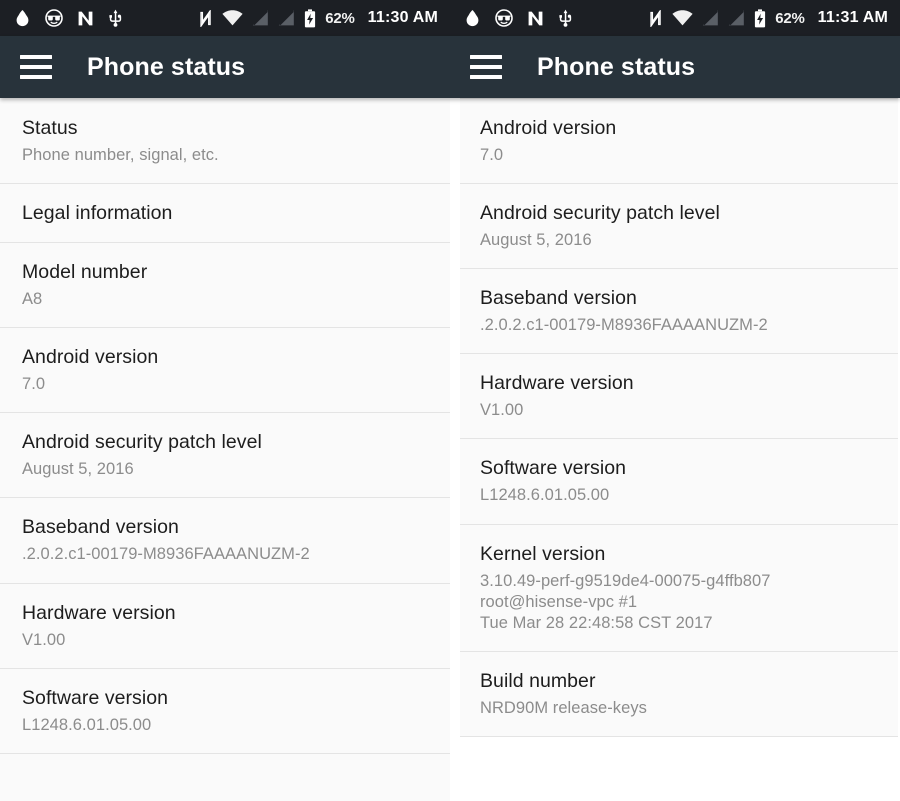 This screenshot has height=801, width=900. What do you see at coordinates (318, 18) in the screenshot?
I see `status-bar-right-icons: 62% 11:30 AM` at bounding box center [318, 18].